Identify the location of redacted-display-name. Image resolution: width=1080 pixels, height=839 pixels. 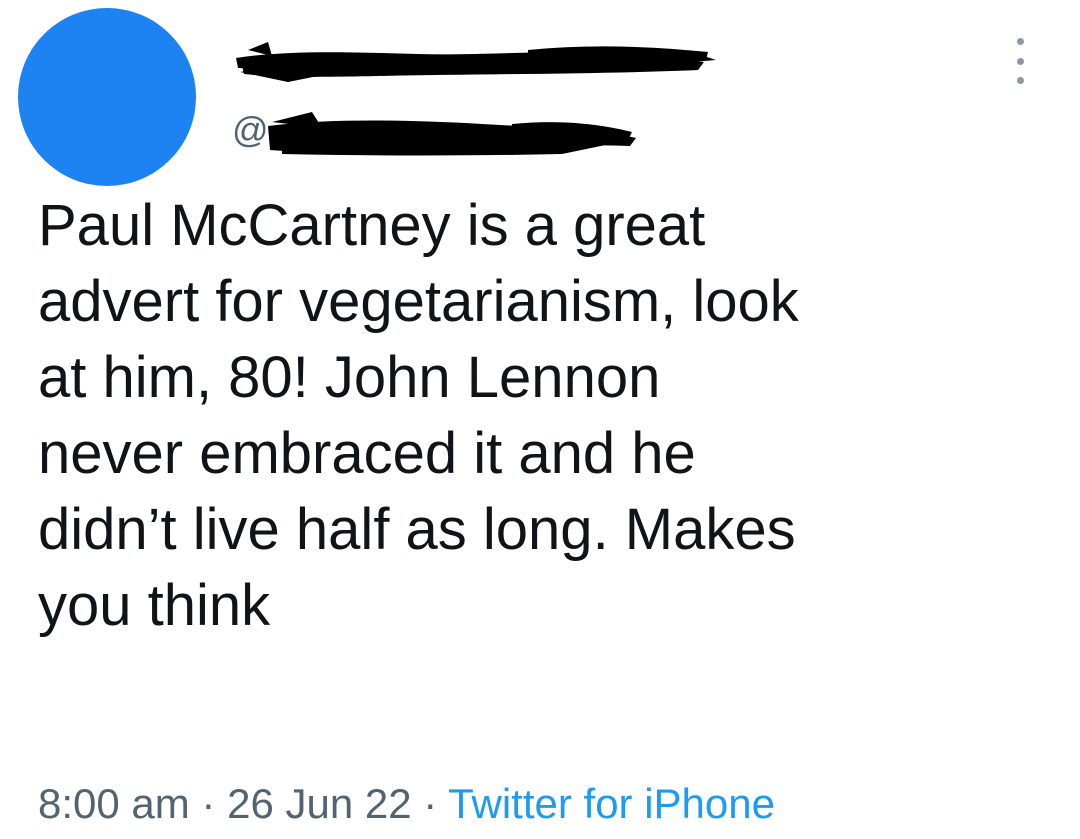
(476, 62).